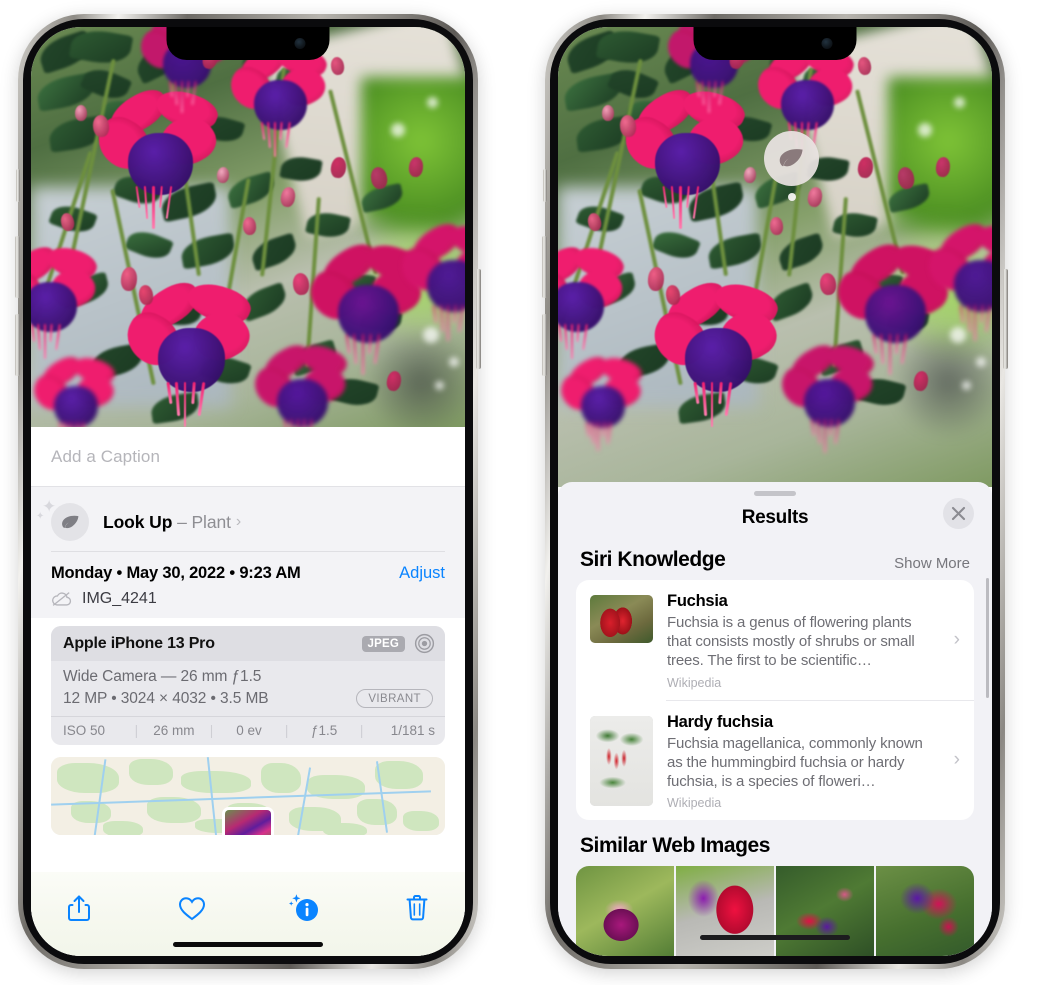 Image resolution: width=1055 pixels, height=985 pixels. I want to click on specs-label: 12 MP • 3024 × 4032 • 3.5 MB, so click(166, 698).